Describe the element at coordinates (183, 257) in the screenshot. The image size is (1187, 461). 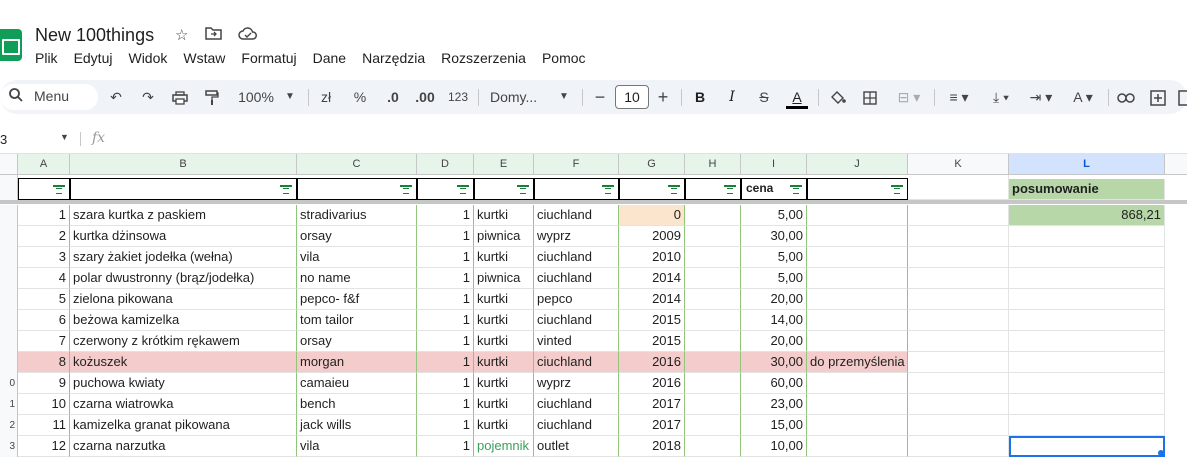
I see `cell-b: szary żakiet jodełka (wełna)` at that location.